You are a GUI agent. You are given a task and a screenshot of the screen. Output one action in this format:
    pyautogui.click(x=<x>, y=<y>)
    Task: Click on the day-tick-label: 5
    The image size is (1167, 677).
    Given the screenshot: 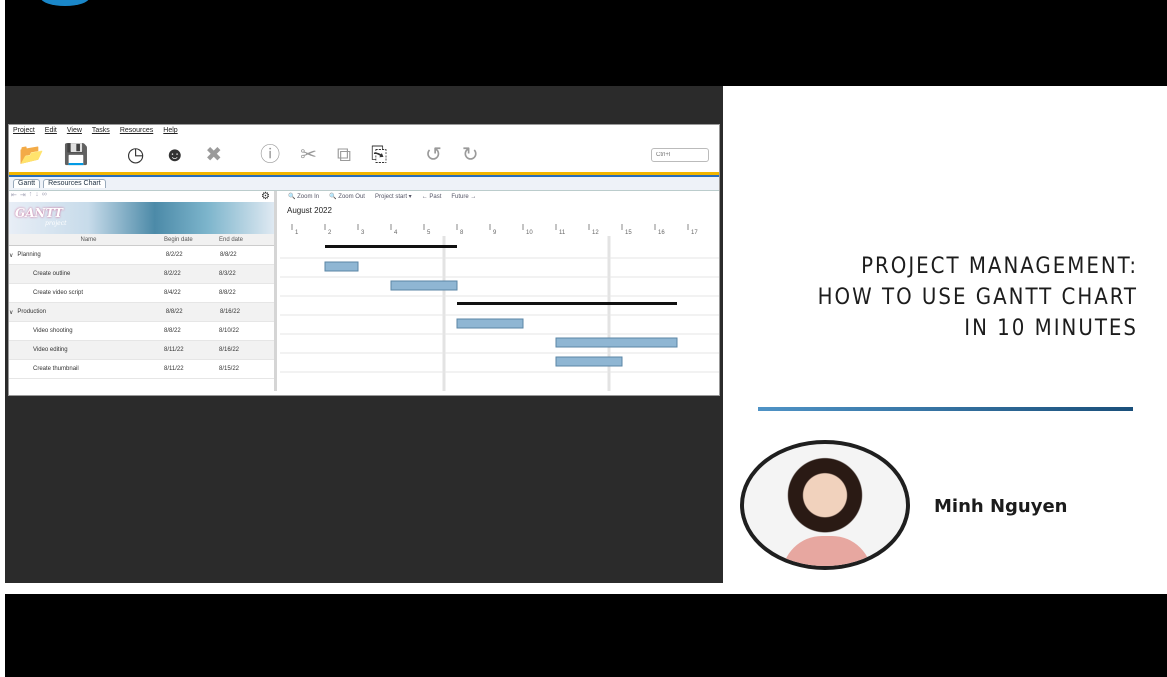 What is the action you would take?
    pyautogui.click(x=429, y=233)
    